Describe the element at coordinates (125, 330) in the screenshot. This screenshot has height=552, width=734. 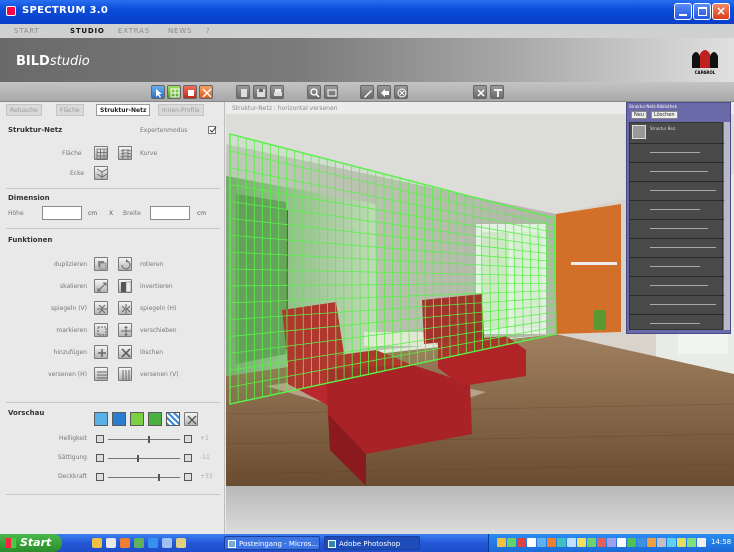
I see `verschieben-button` at that location.